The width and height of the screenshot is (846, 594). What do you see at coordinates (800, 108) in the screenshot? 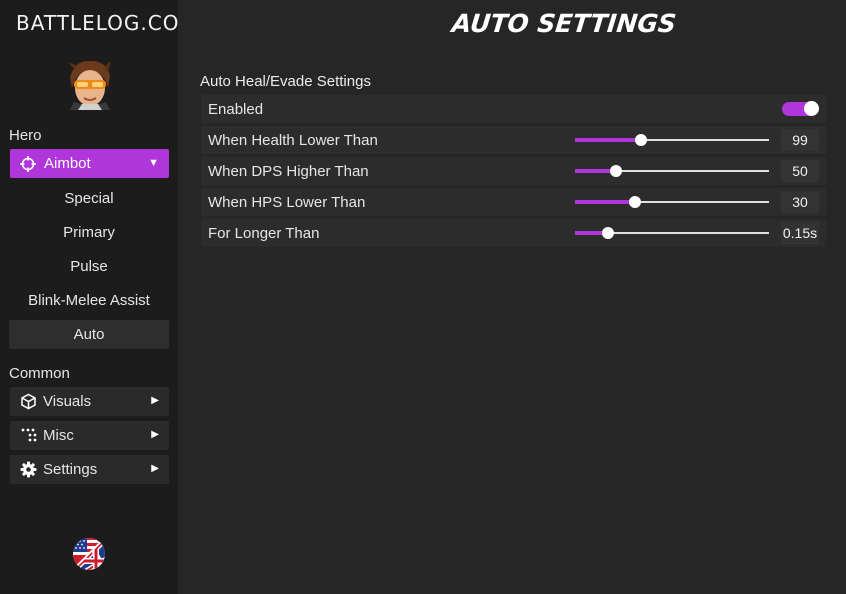
I see `enabled-toggle` at bounding box center [800, 108].